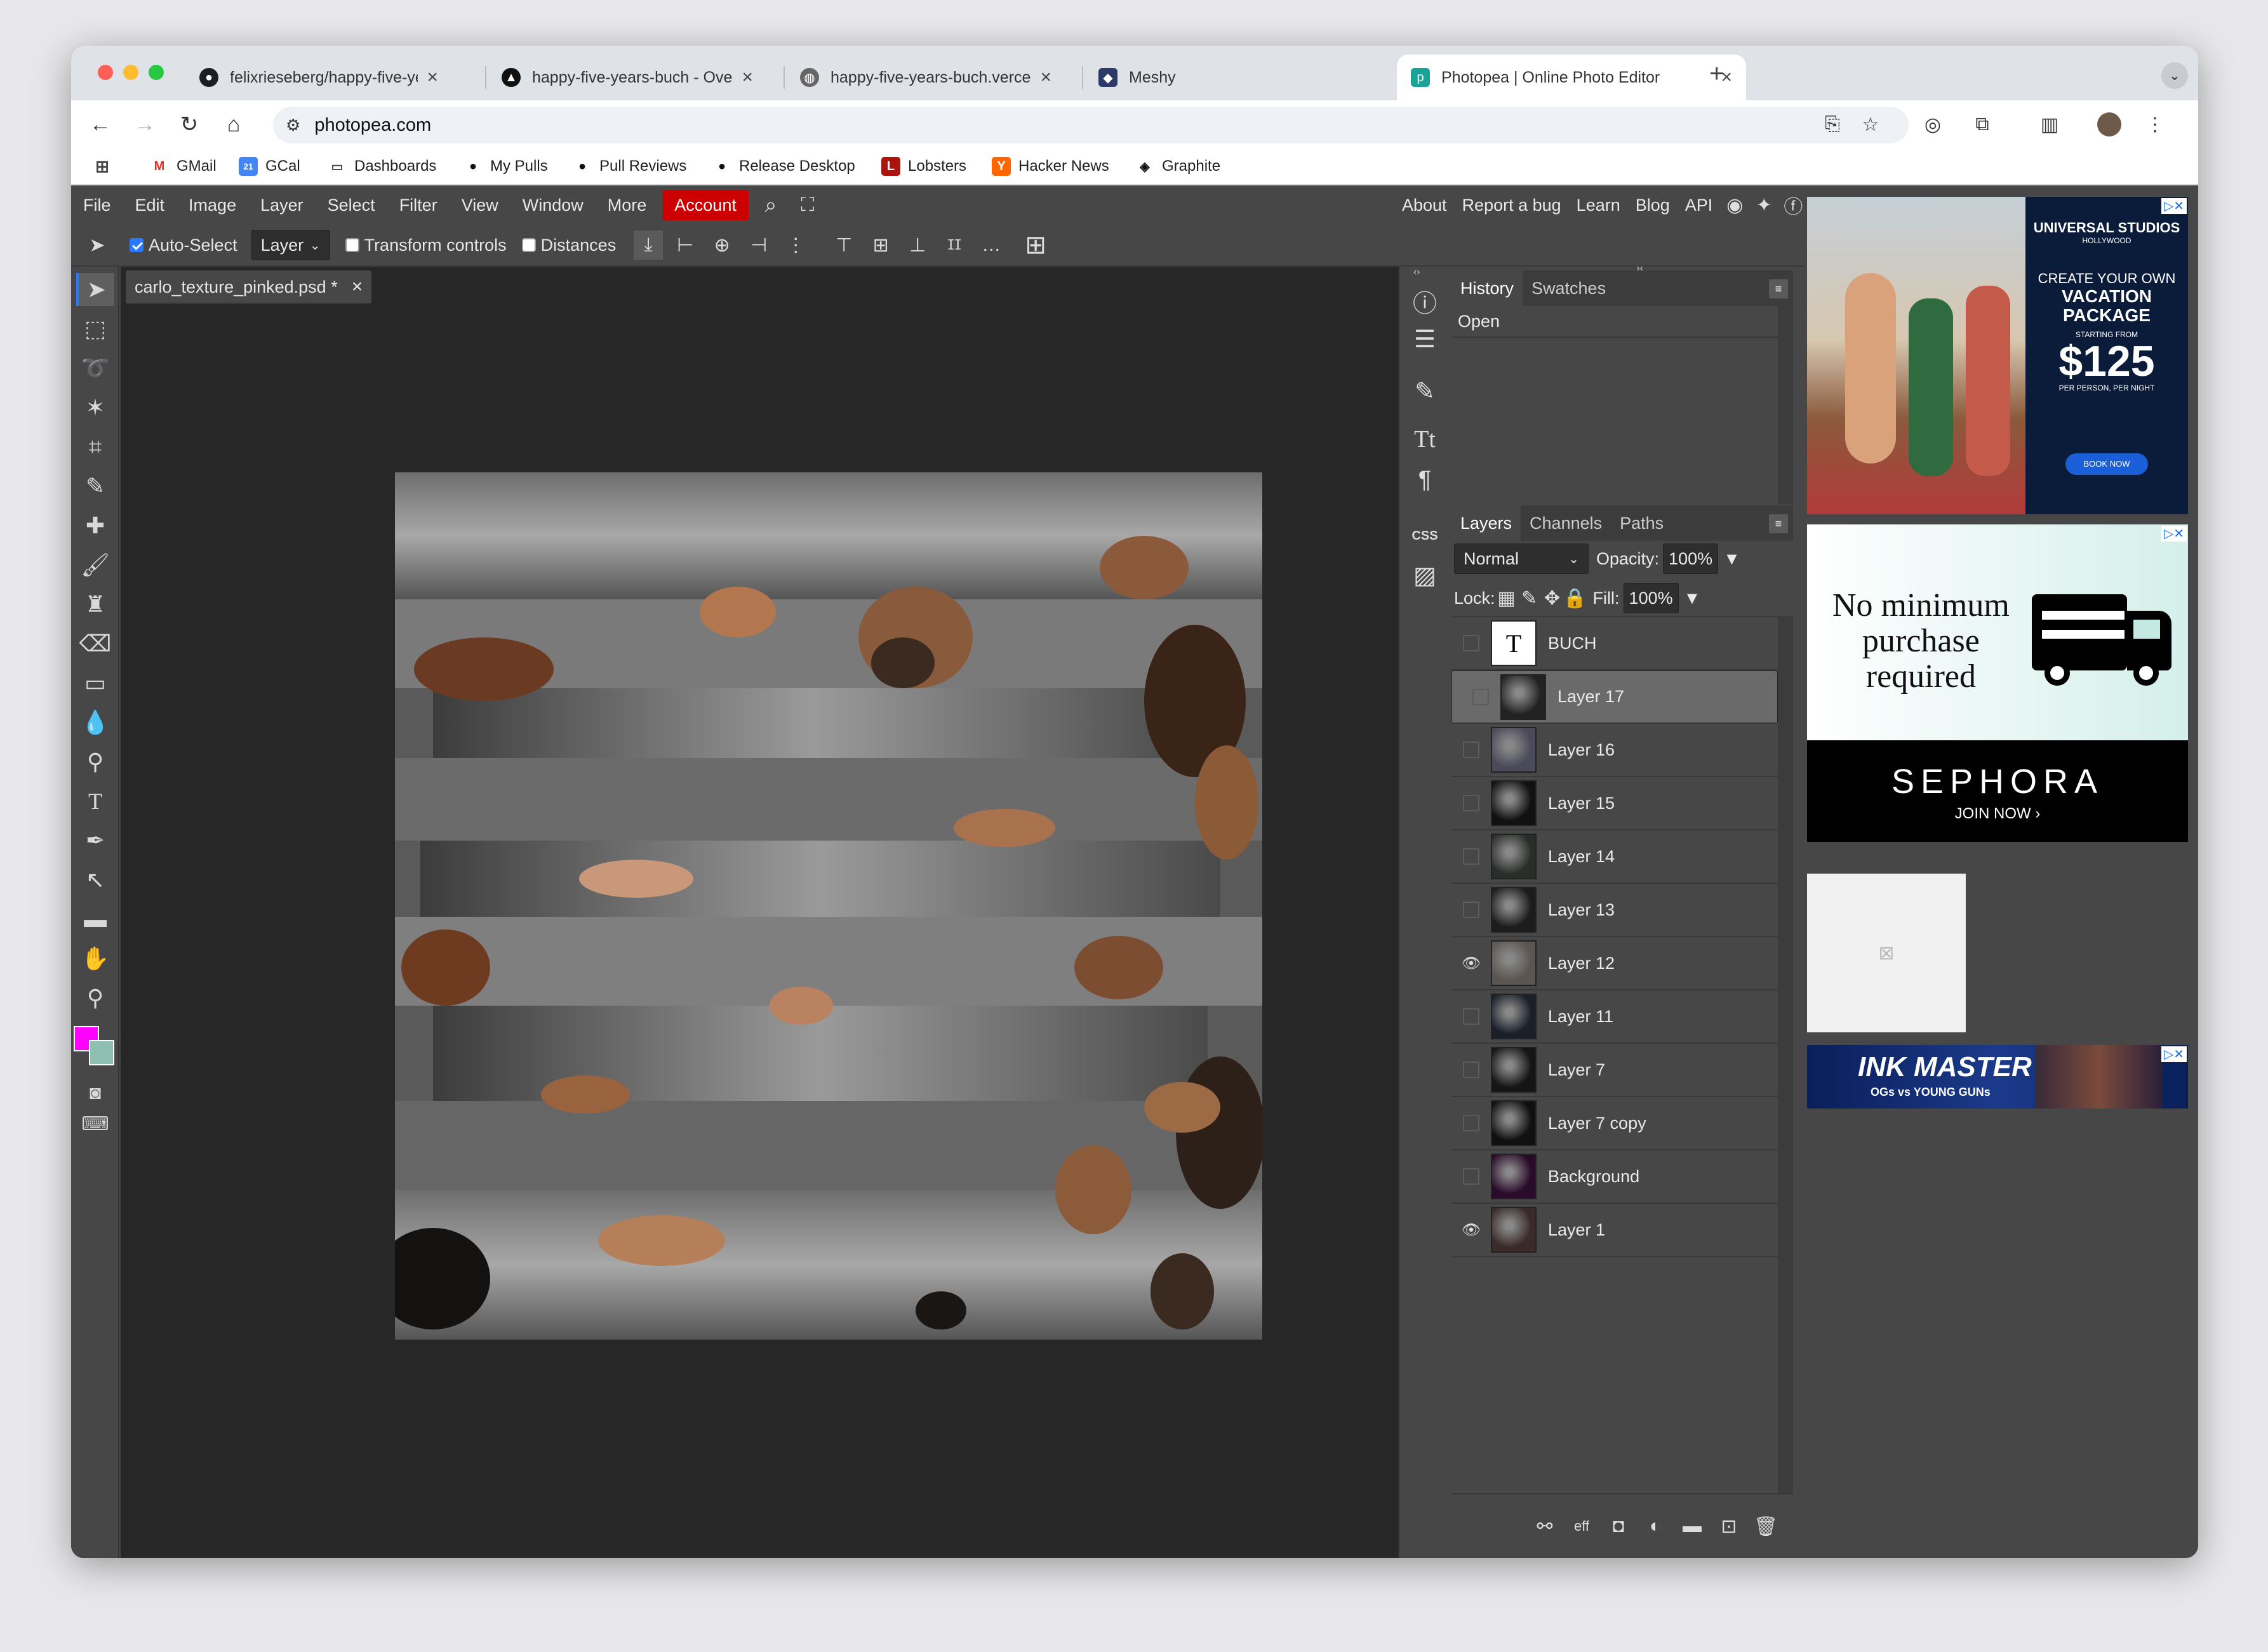 Image resolution: width=2268 pixels, height=1652 pixels. What do you see at coordinates (629, 166) in the screenshot?
I see `bookmark-pull-reviews: ● Pull Reviews` at bounding box center [629, 166].